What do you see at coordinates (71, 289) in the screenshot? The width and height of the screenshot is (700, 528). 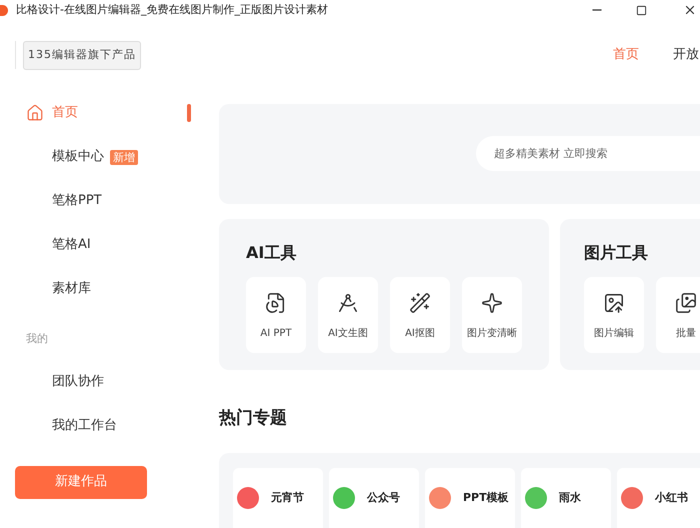 I see `sidebar-item: 素材库` at bounding box center [71, 289].